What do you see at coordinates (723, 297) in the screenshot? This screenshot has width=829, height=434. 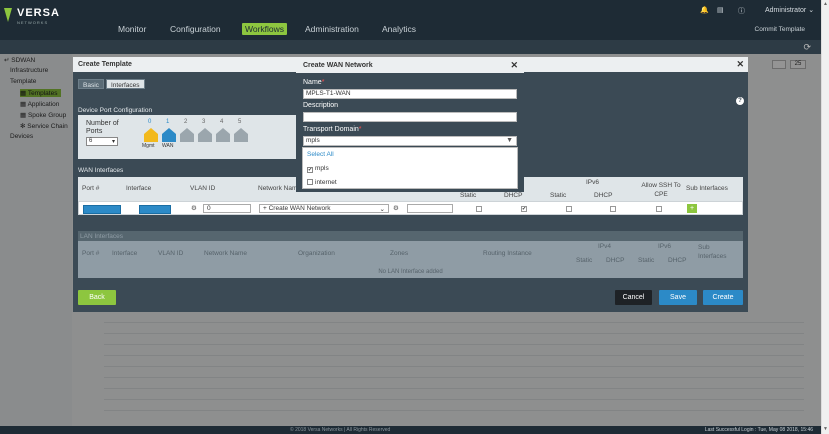 I see `create-button: Create` at bounding box center [723, 297].